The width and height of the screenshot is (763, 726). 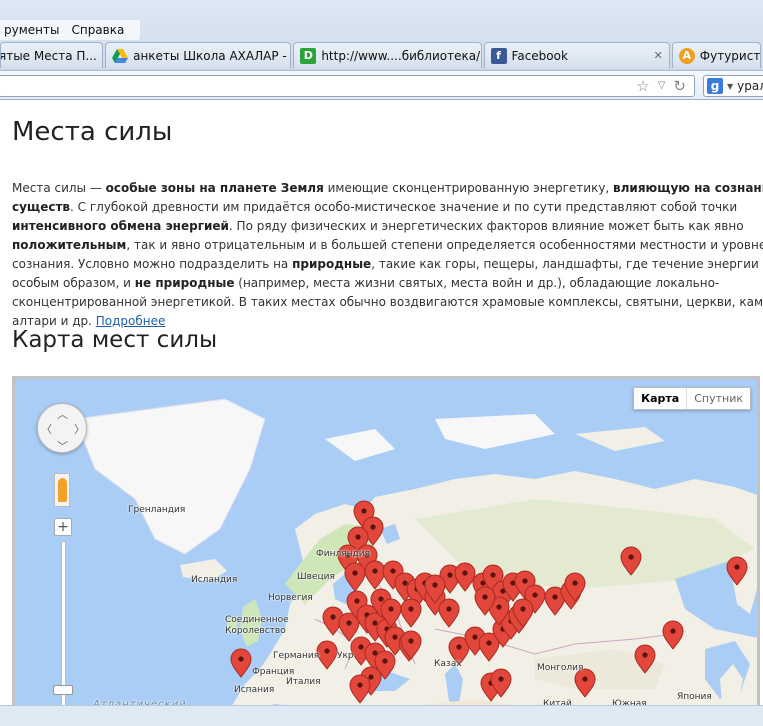 What do you see at coordinates (679, 86) in the screenshot?
I see `reload-icon: ↻` at bounding box center [679, 86].